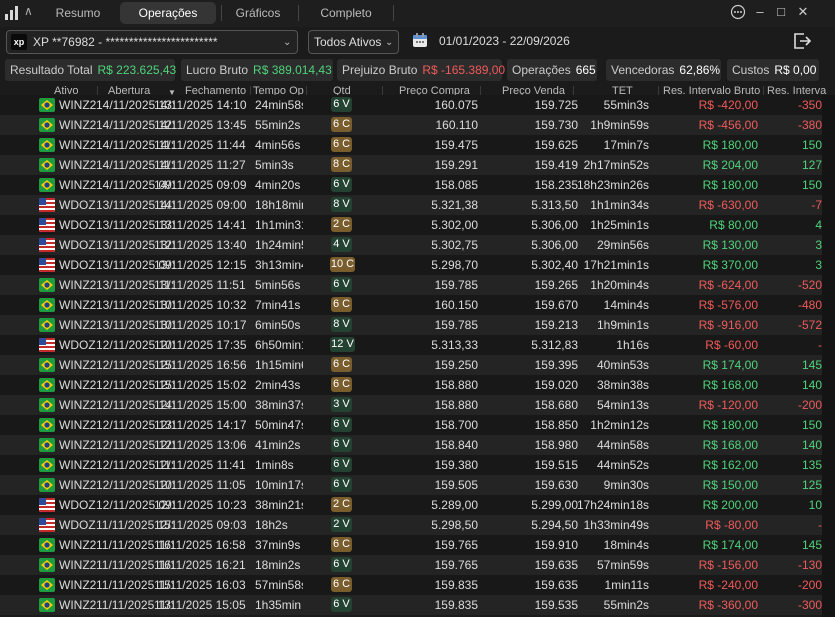 The image size is (835, 617). What do you see at coordinates (341, 204) in the screenshot?
I see `qty-badge: 8 V` at bounding box center [341, 204].